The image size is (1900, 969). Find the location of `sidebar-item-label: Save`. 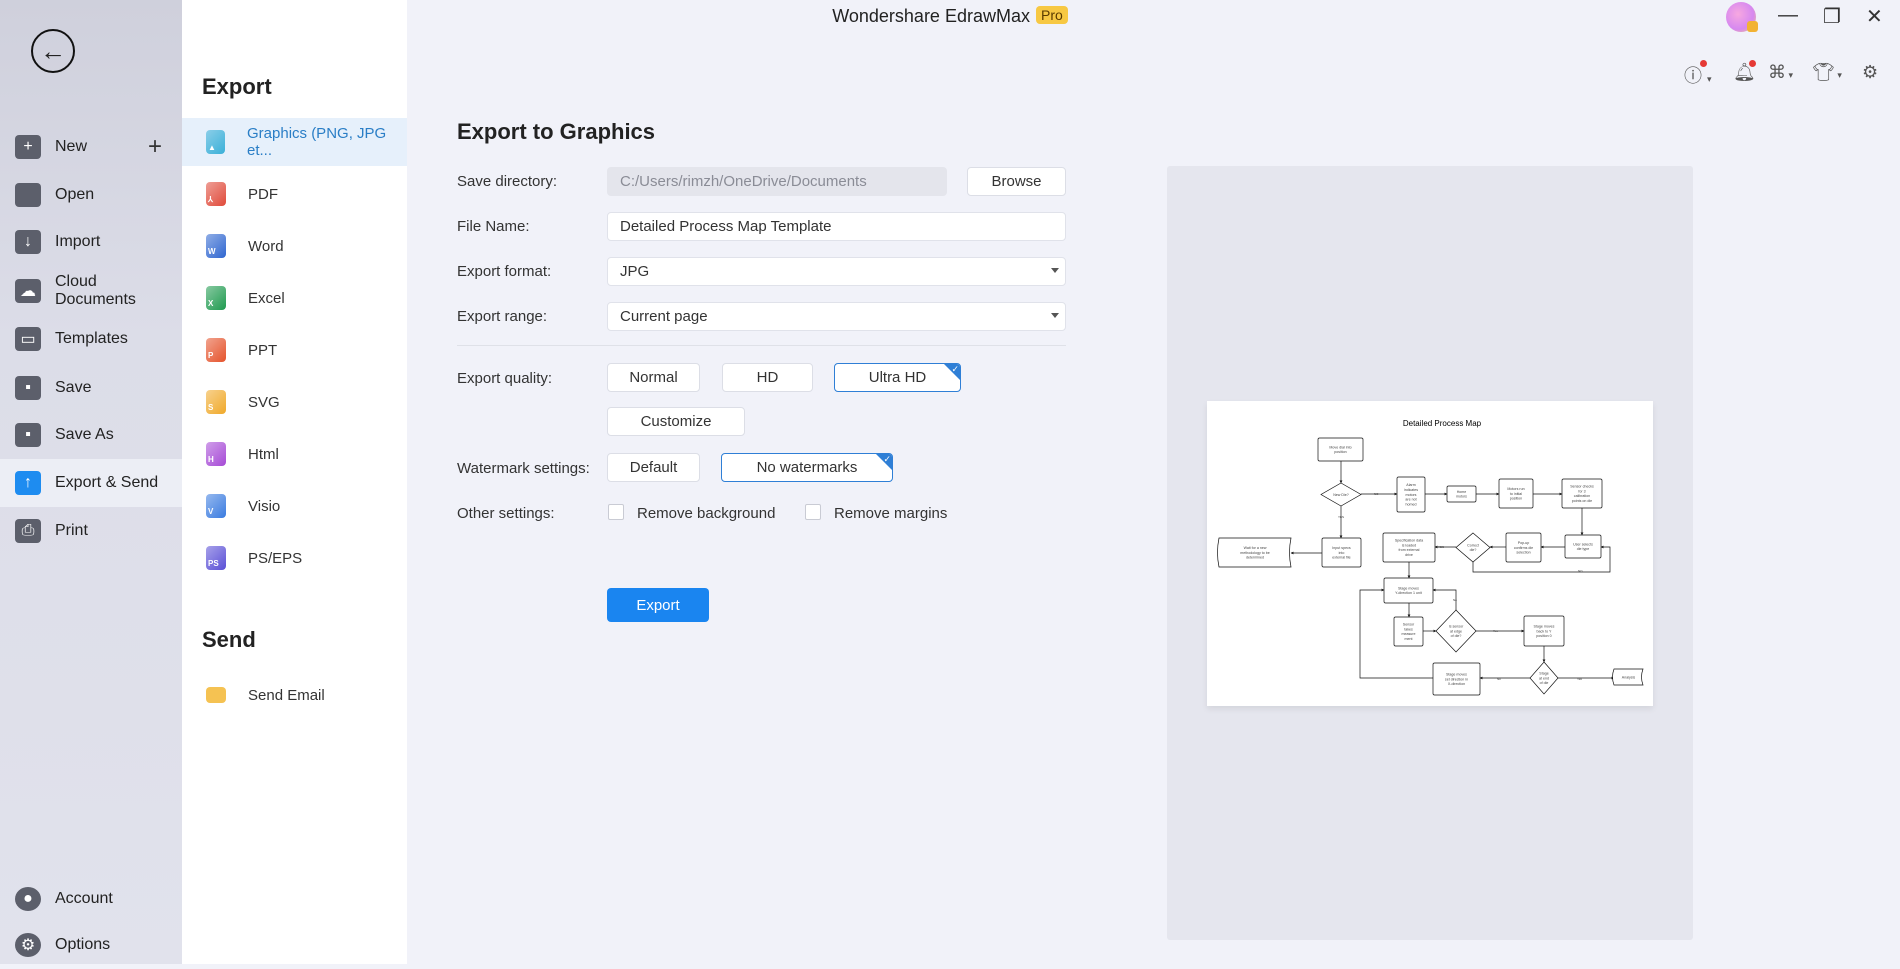

sidebar-item-label: Save is located at coordinates (73, 387).